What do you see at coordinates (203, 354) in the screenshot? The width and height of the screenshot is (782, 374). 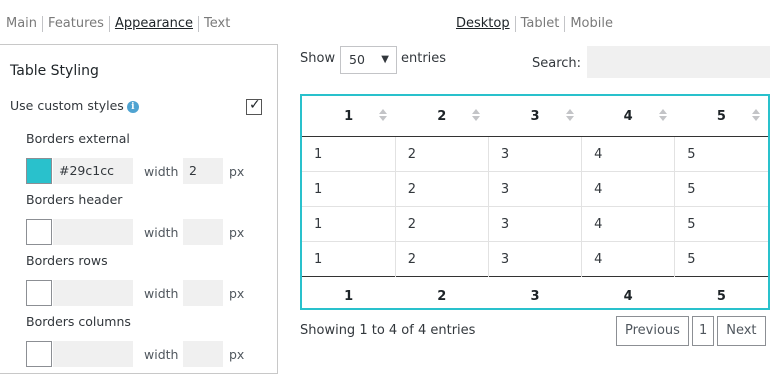 I see `borders-columns-width-input` at bounding box center [203, 354].